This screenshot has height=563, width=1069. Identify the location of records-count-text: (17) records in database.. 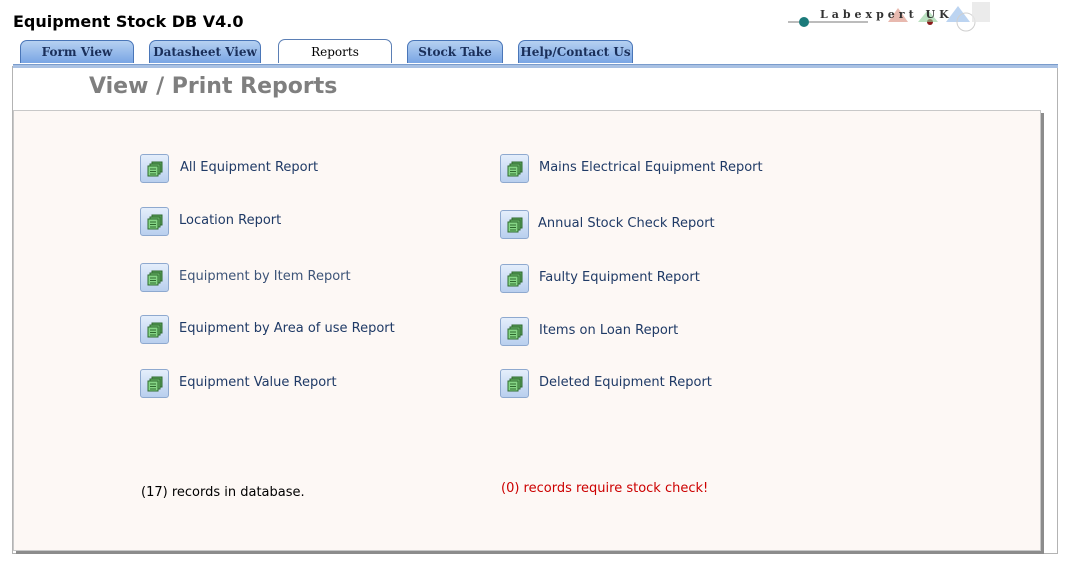
(223, 492).